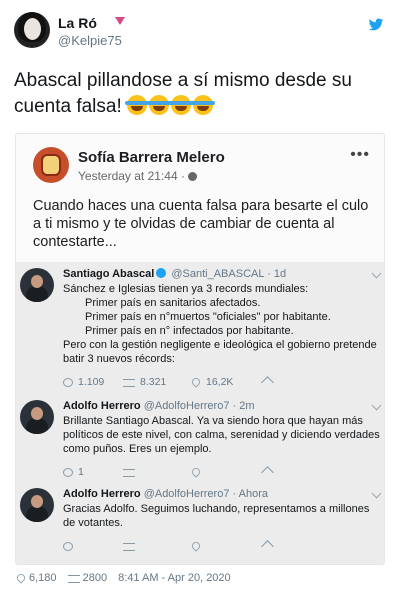  Describe the element at coordinates (151, 157) in the screenshot. I see `fb-author-name: Sofía Barrera Melero` at that location.